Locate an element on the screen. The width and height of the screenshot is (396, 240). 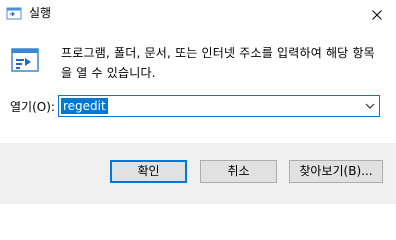
cancel-button: 취소 is located at coordinates (238, 171).